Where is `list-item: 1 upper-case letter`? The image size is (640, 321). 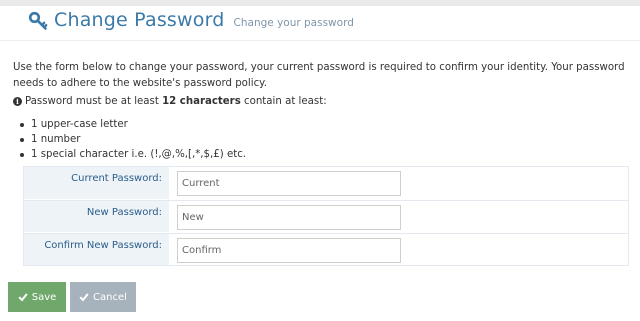 list-item: 1 upper-case letter is located at coordinates (133, 124).